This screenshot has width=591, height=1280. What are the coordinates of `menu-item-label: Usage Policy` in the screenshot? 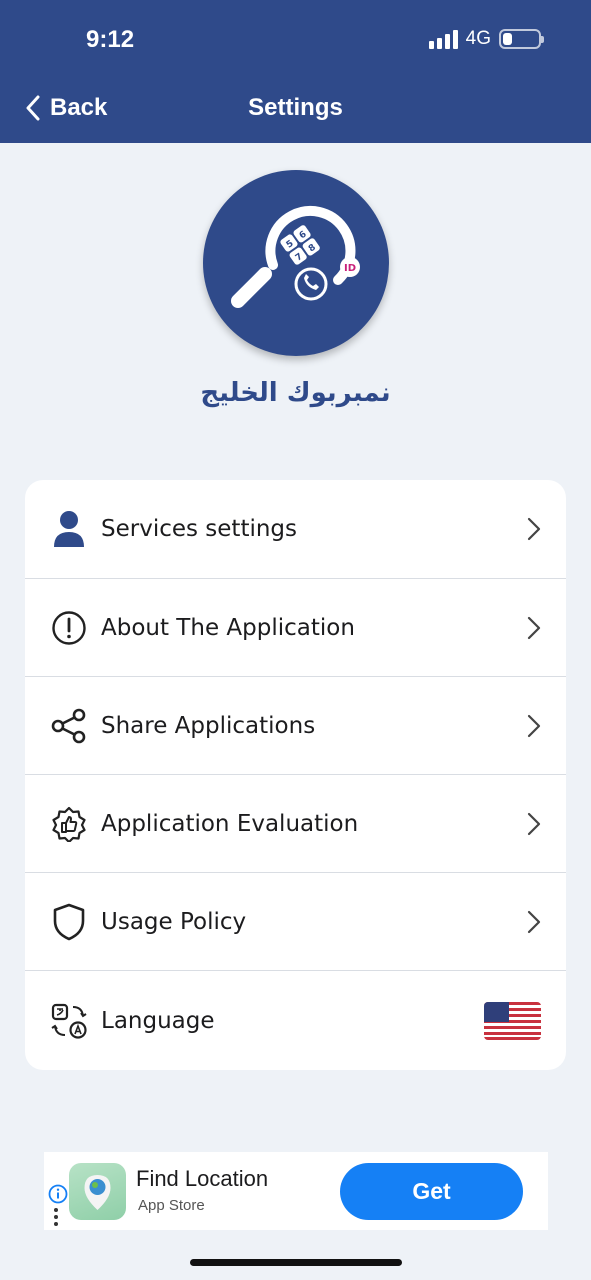 It's located at (174, 921).